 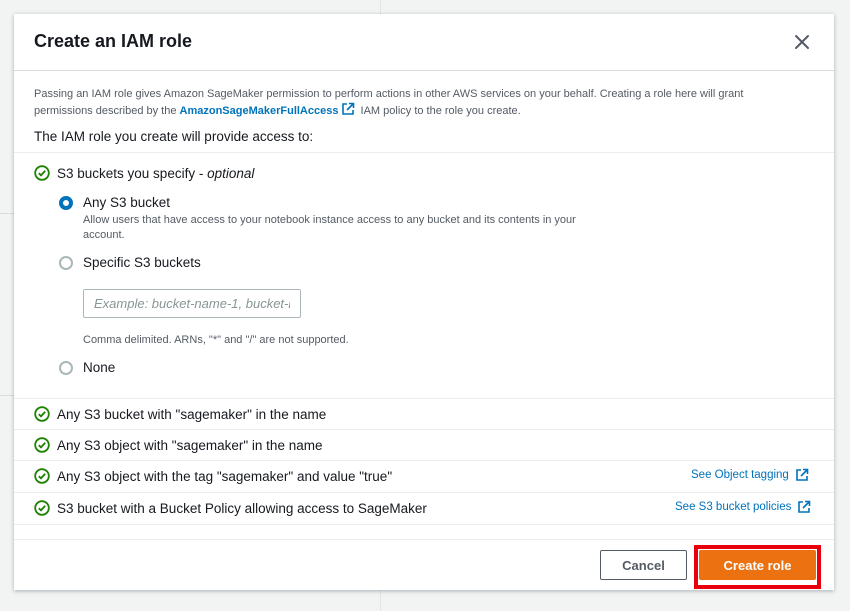 What do you see at coordinates (424, 42) in the screenshot?
I see `modal-header: Create an IAM role` at bounding box center [424, 42].